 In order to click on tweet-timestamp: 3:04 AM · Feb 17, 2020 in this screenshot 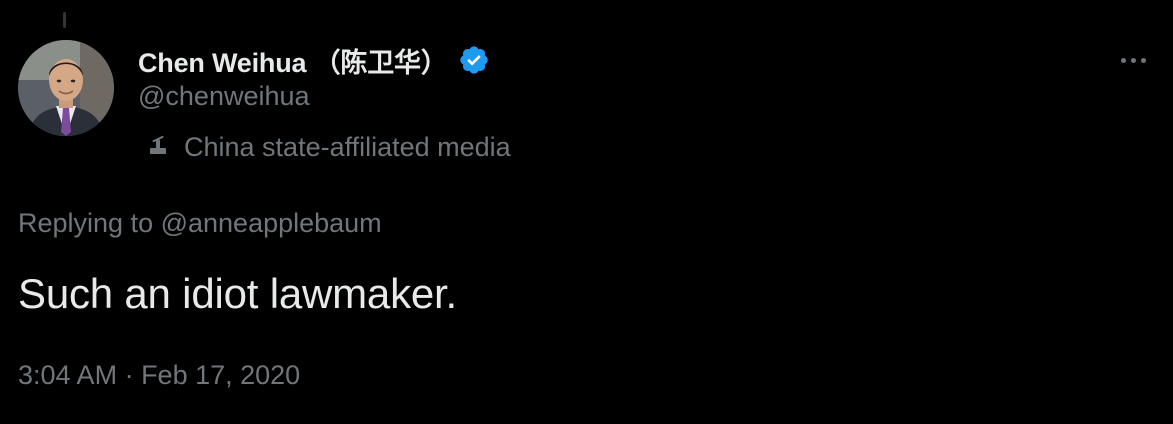, I will do `click(159, 375)`.